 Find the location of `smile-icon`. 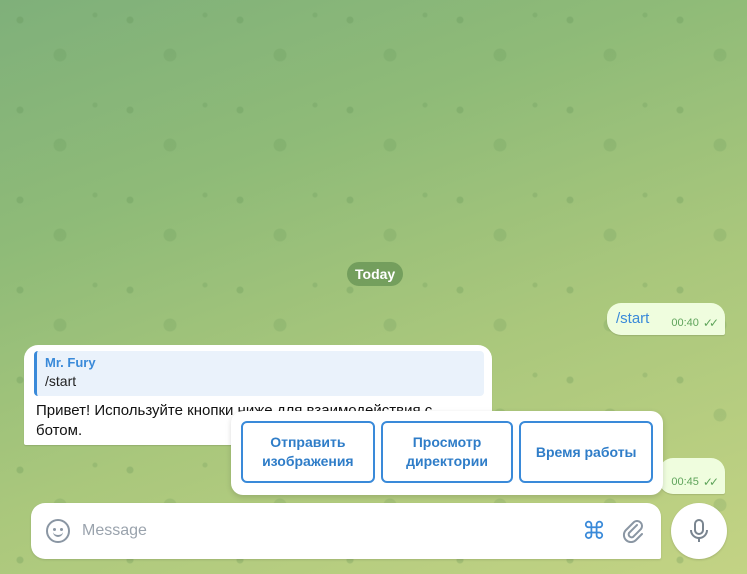

smile-icon is located at coordinates (58, 531).